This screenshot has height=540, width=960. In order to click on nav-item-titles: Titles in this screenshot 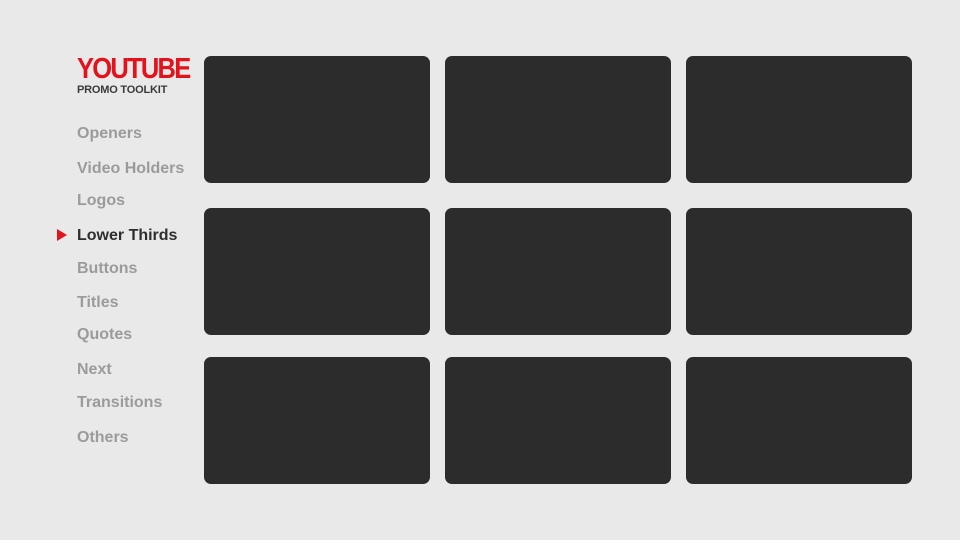, I will do `click(98, 303)`.